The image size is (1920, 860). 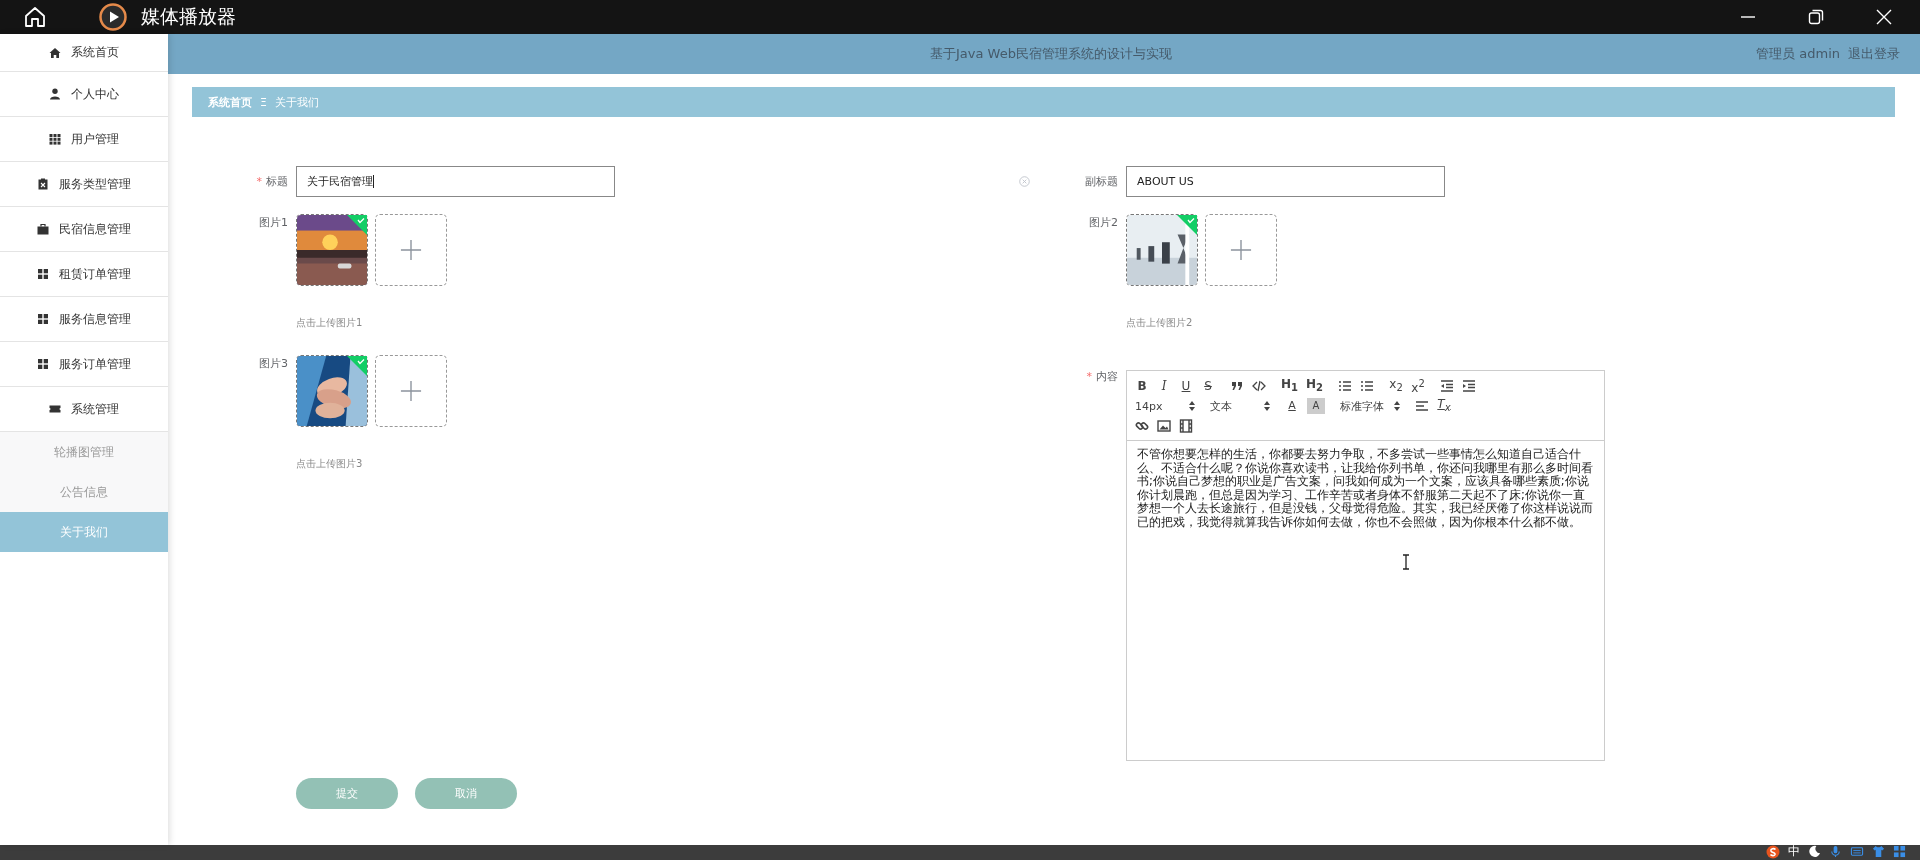 I want to click on field-label: 副标题, so click(x=1101, y=182).